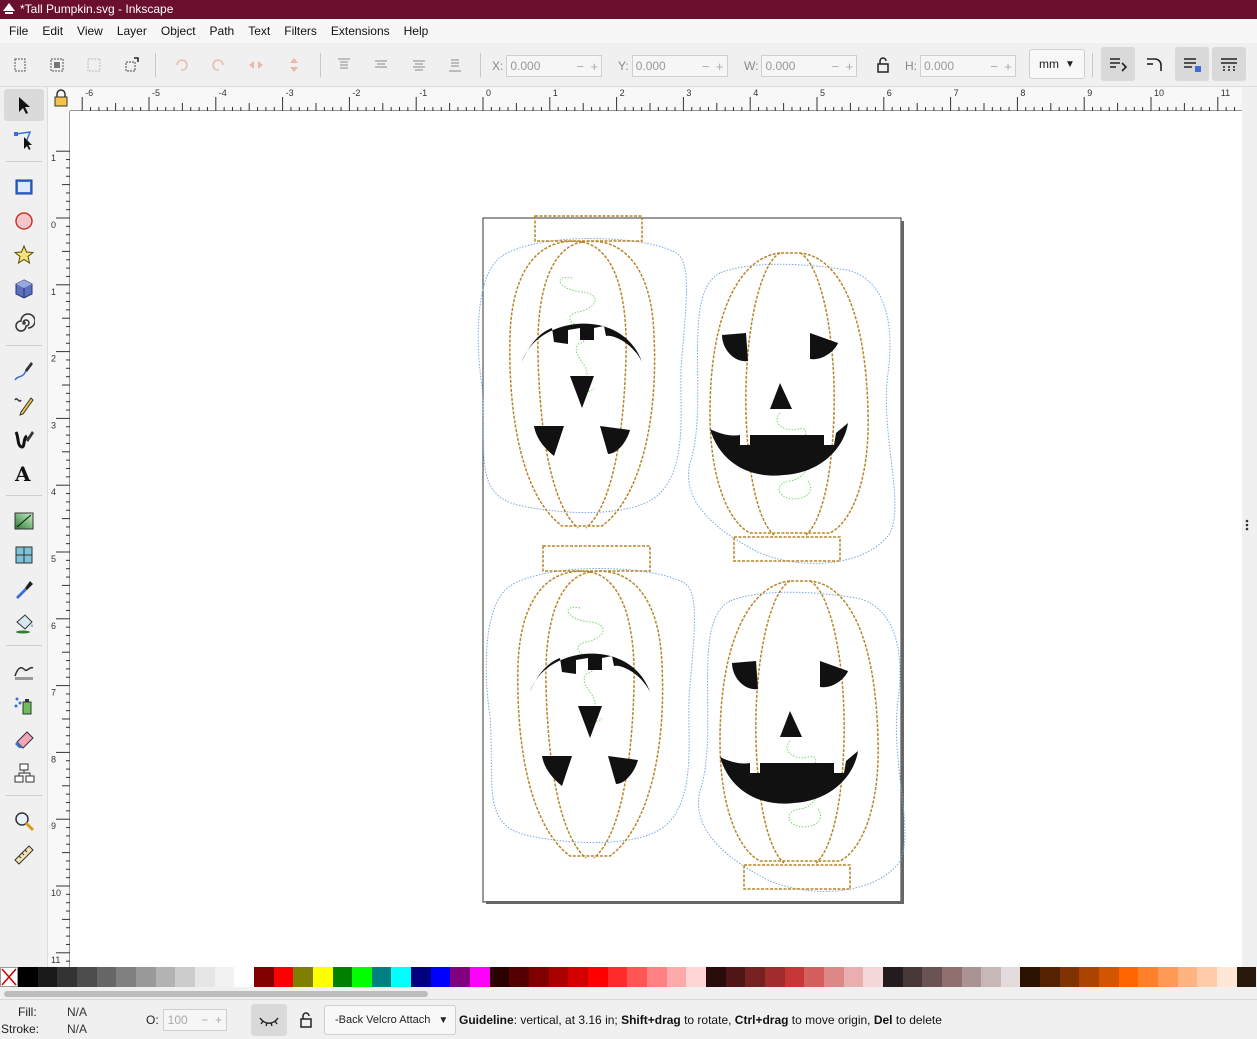  What do you see at coordinates (24, 371) in the screenshot?
I see `pen-tool` at bounding box center [24, 371].